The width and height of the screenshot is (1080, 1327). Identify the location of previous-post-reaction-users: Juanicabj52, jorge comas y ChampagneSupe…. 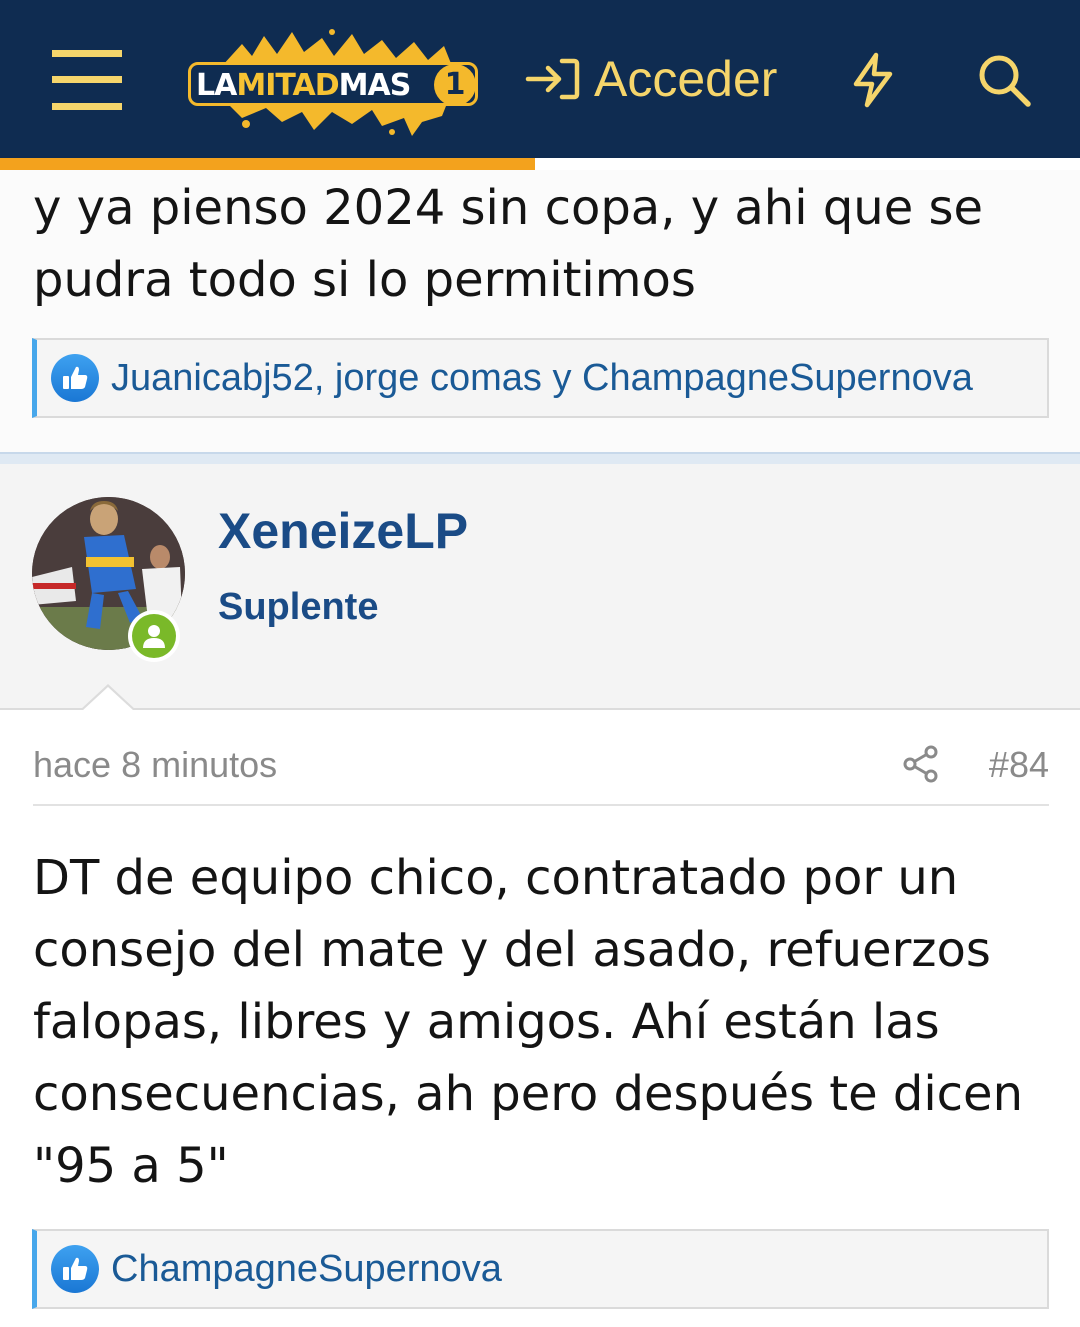
(542, 378).